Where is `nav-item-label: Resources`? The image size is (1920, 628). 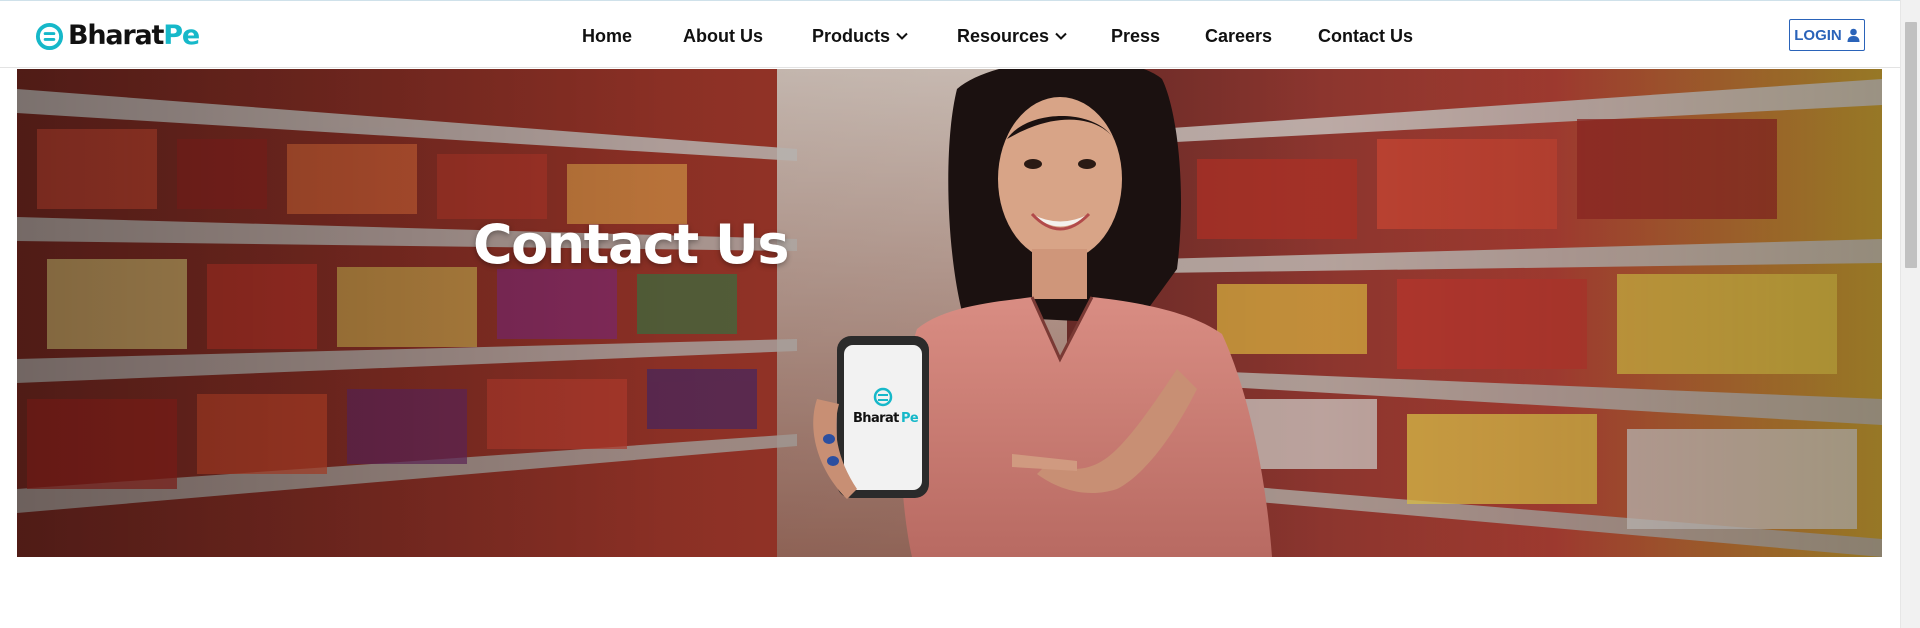 nav-item-label: Resources is located at coordinates (1003, 35).